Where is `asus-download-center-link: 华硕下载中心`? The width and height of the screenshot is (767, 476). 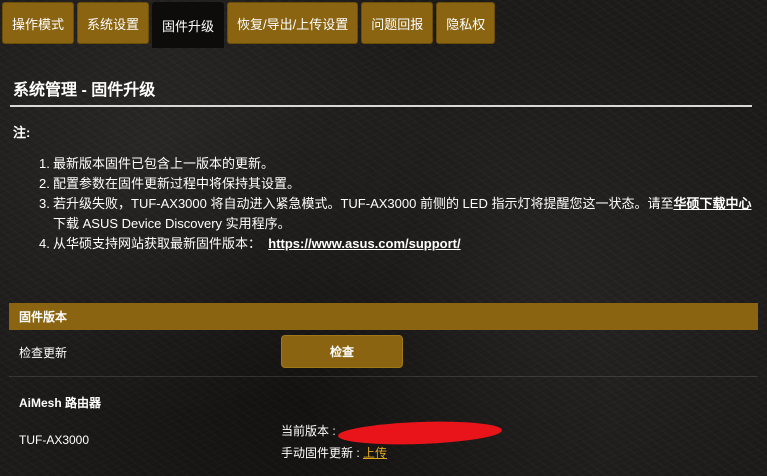
asus-download-center-link: 华硕下载中心 is located at coordinates (712, 203).